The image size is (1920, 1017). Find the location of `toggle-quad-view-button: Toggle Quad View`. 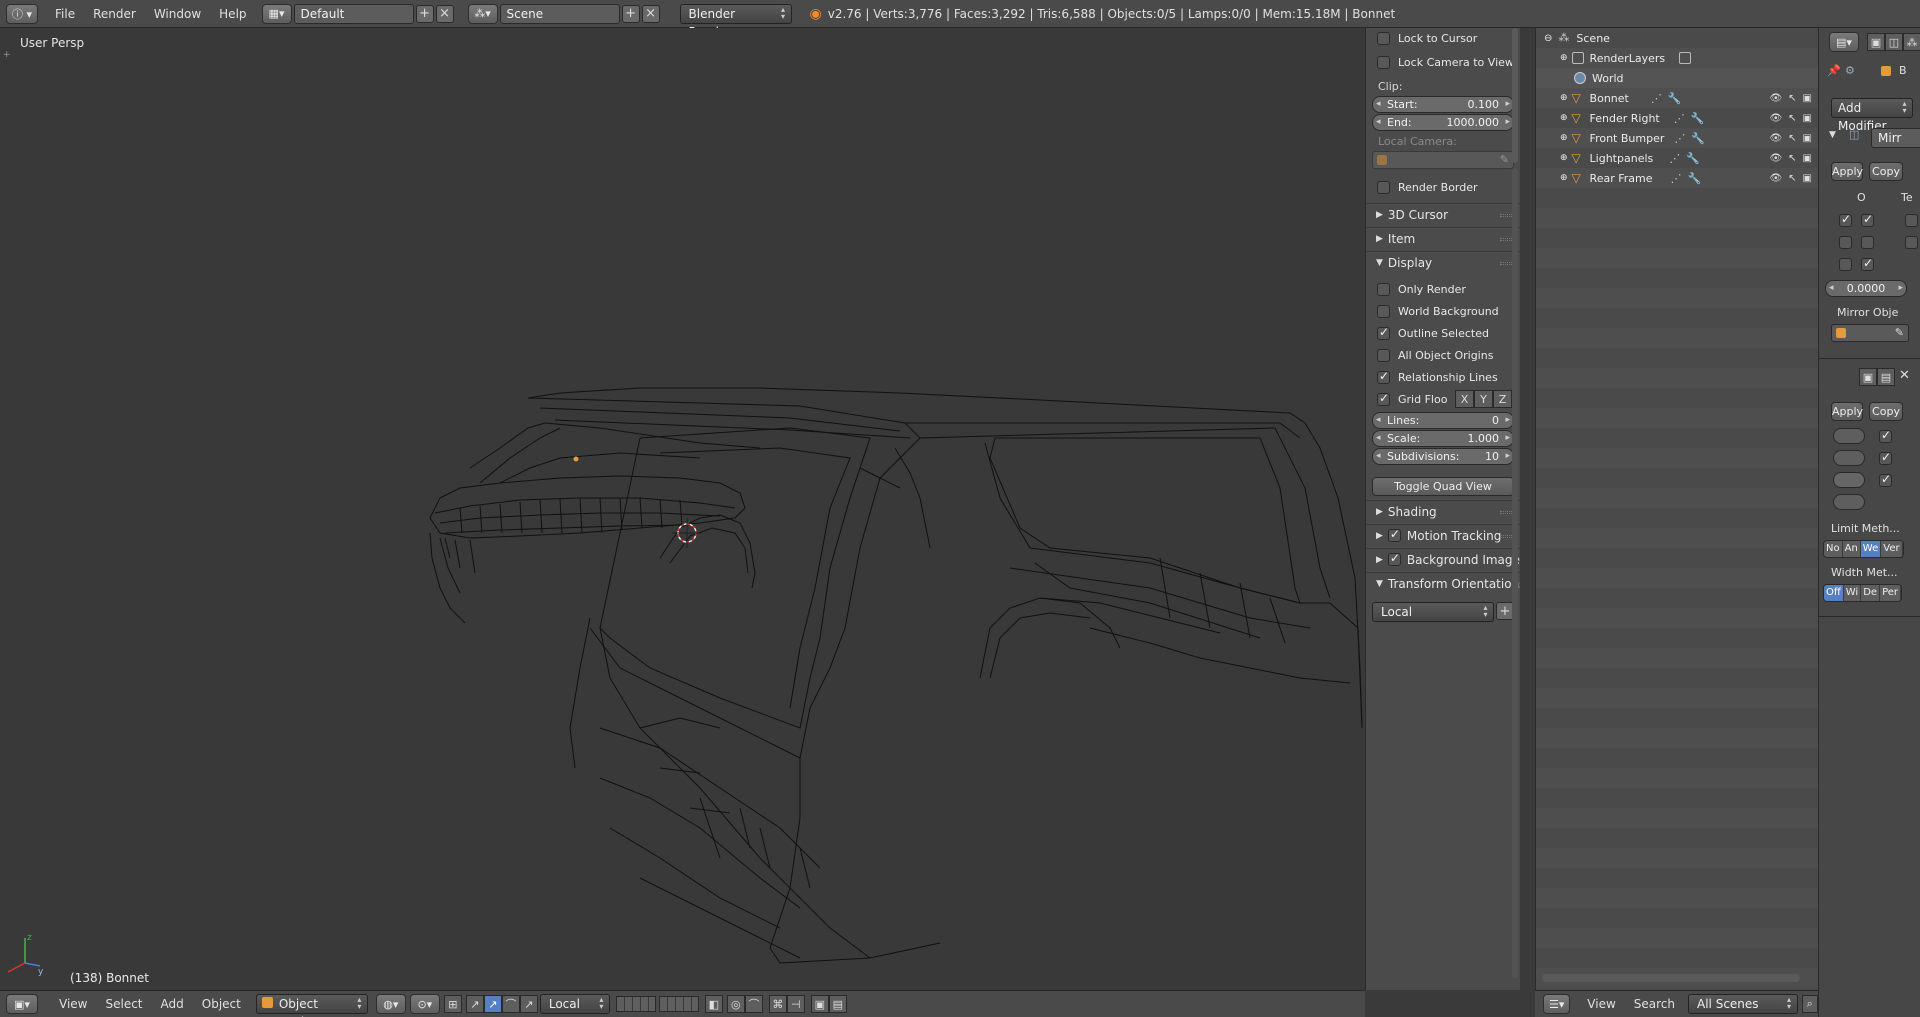

toggle-quad-view-button: Toggle Quad View is located at coordinates (1443, 486).